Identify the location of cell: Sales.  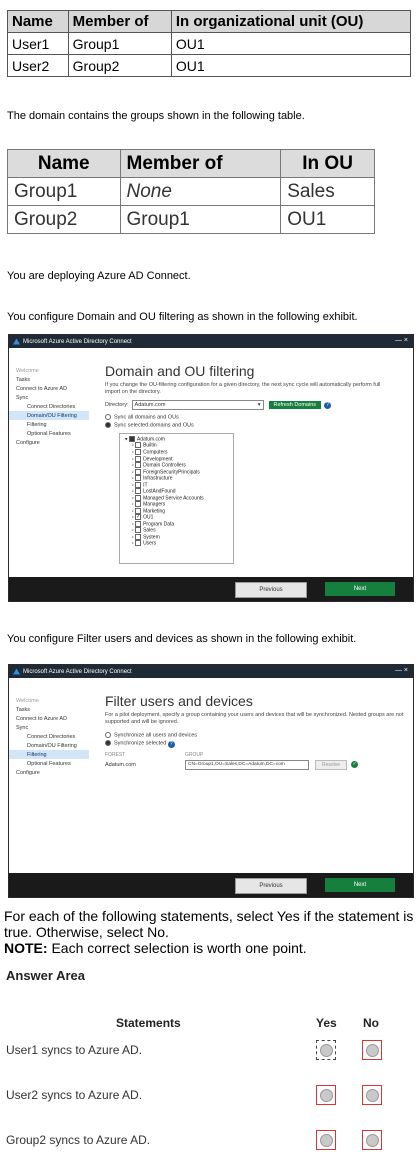
(327, 191).